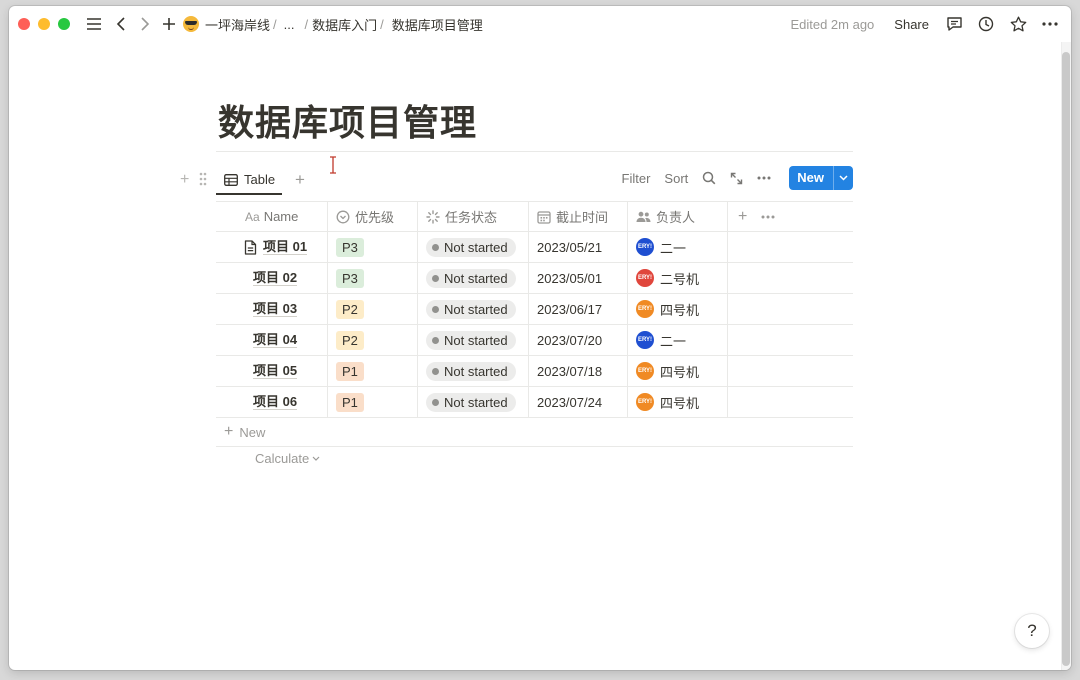 The height and width of the screenshot is (680, 1080). I want to click on filter-button: Filter, so click(636, 178).